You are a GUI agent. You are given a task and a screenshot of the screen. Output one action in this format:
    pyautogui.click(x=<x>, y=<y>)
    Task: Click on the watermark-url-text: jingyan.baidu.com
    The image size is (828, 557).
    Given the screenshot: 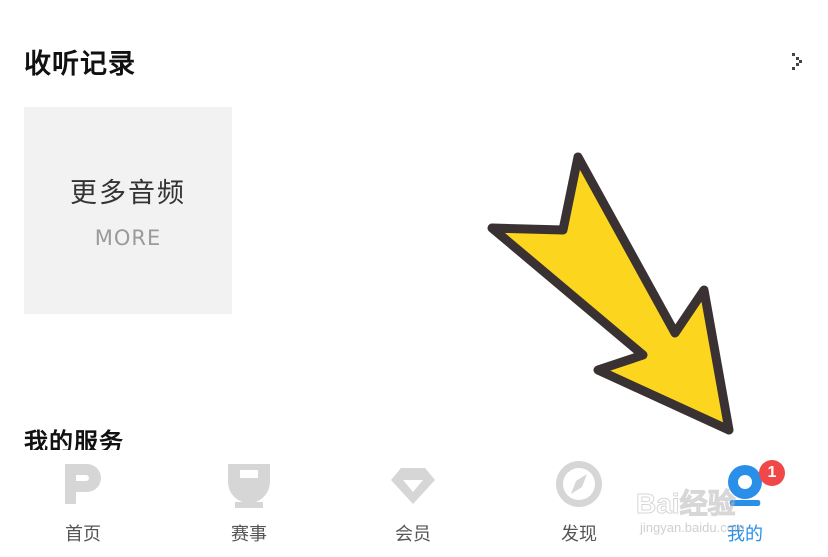 What is the action you would take?
    pyautogui.click(x=692, y=527)
    